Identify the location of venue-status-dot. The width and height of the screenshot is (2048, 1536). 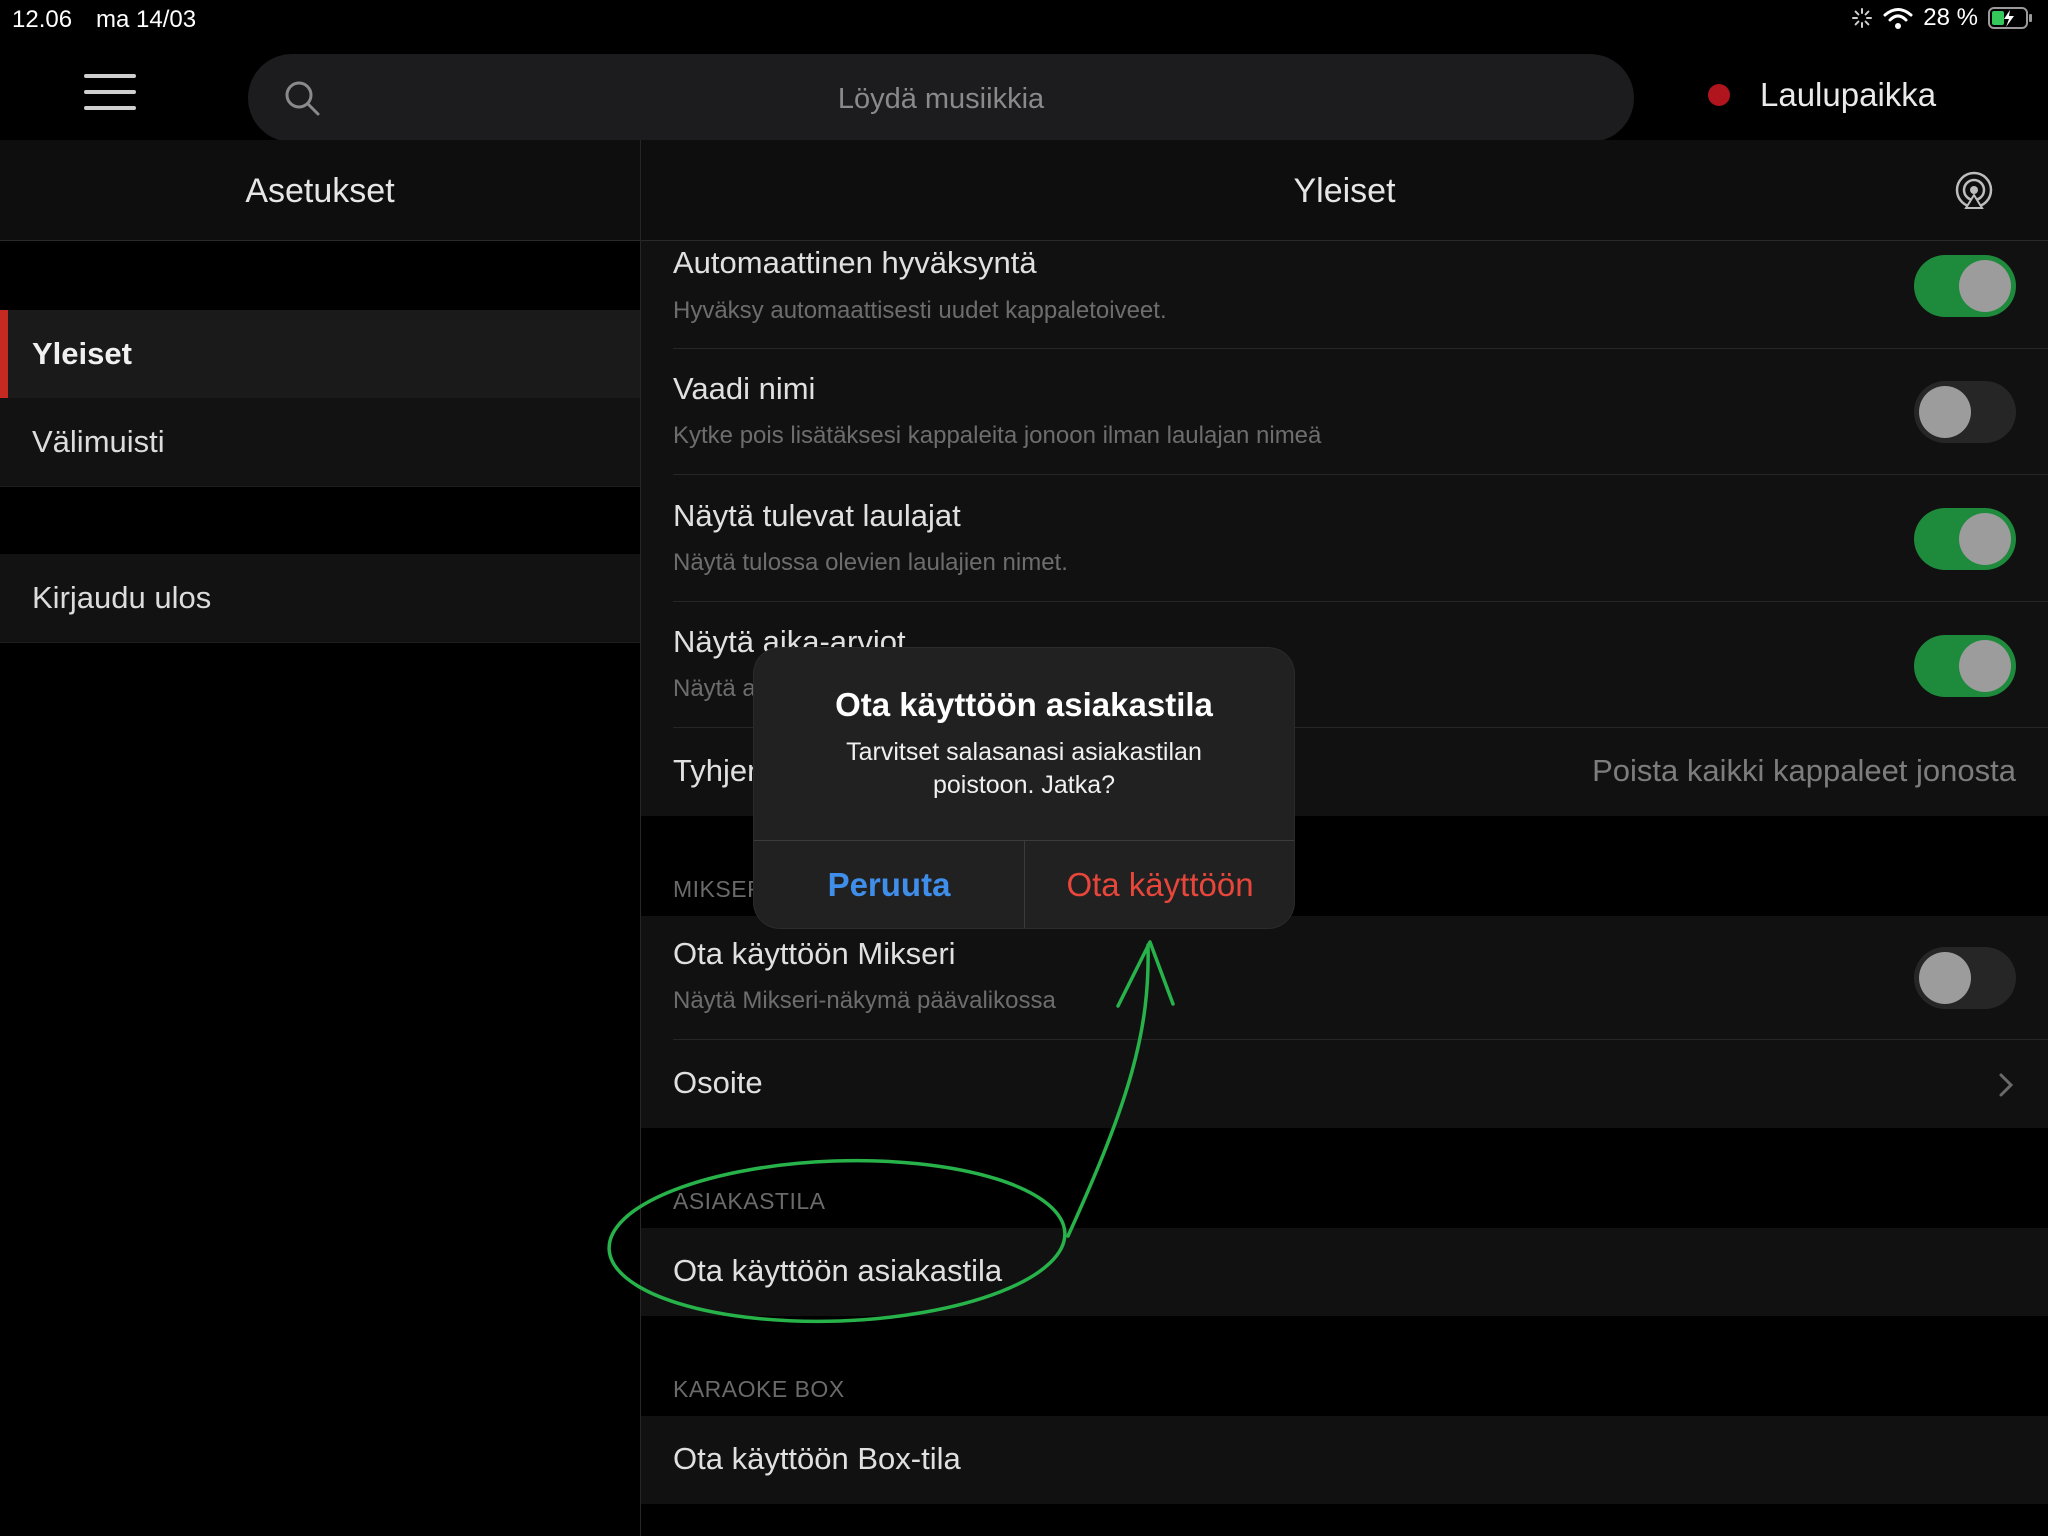
(1719, 95).